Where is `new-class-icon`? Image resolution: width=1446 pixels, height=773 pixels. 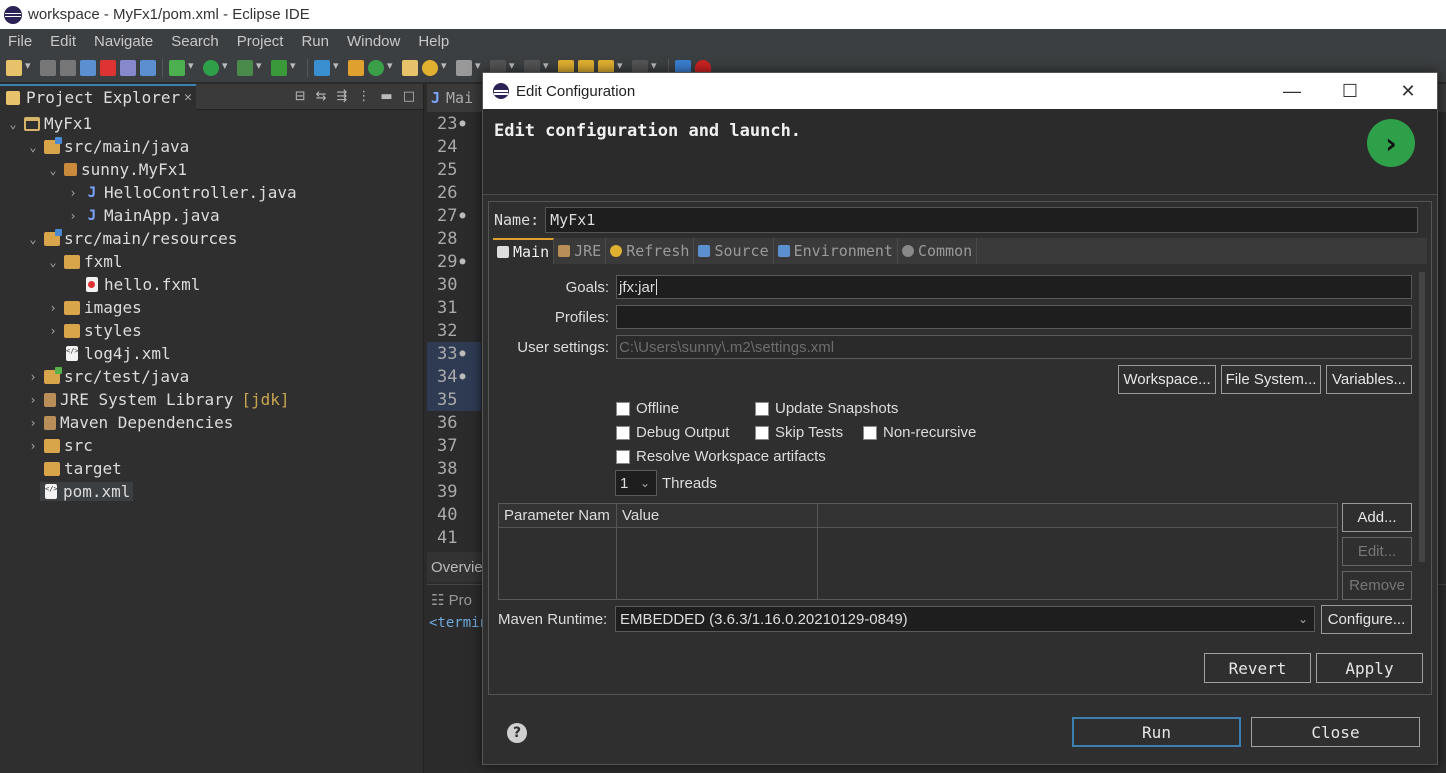 new-class-icon is located at coordinates (380, 67).